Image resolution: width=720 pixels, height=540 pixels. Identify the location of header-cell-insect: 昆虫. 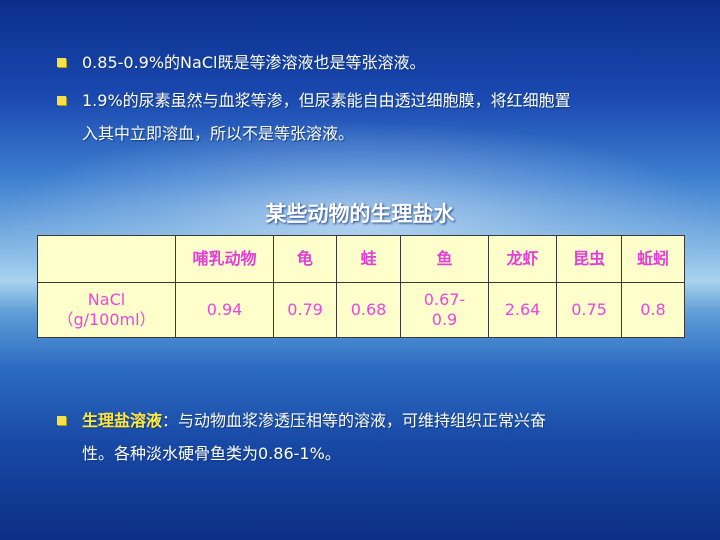
(589, 259).